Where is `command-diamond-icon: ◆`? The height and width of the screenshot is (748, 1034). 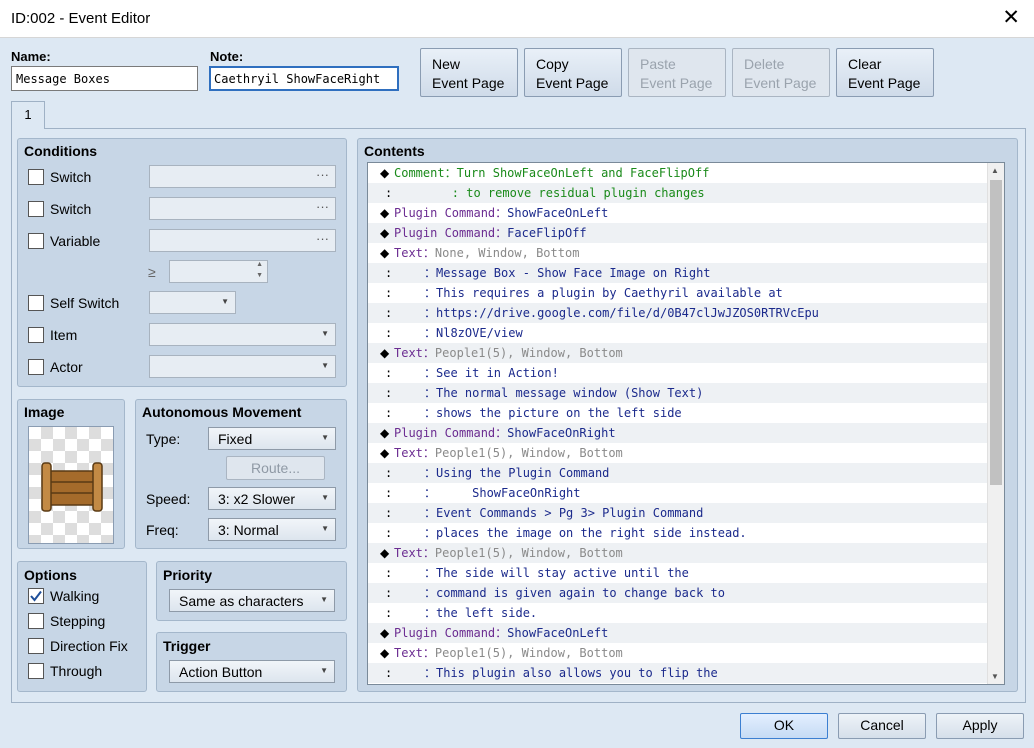 command-diamond-icon: ◆ is located at coordinates (385, 653).